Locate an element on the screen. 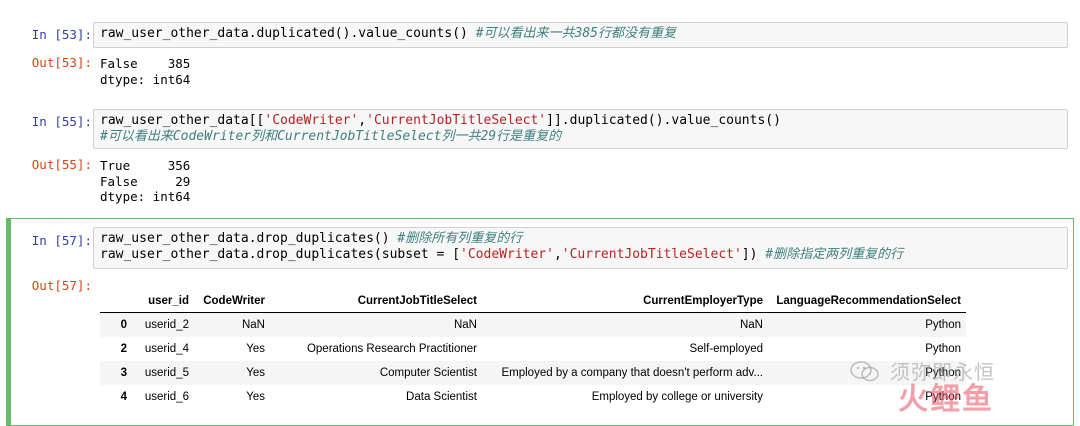 This screenshot has height=426, width=1080. table-row: 0 userid_2 NaN NaN NaN Python is located at coordinates (533, 324).